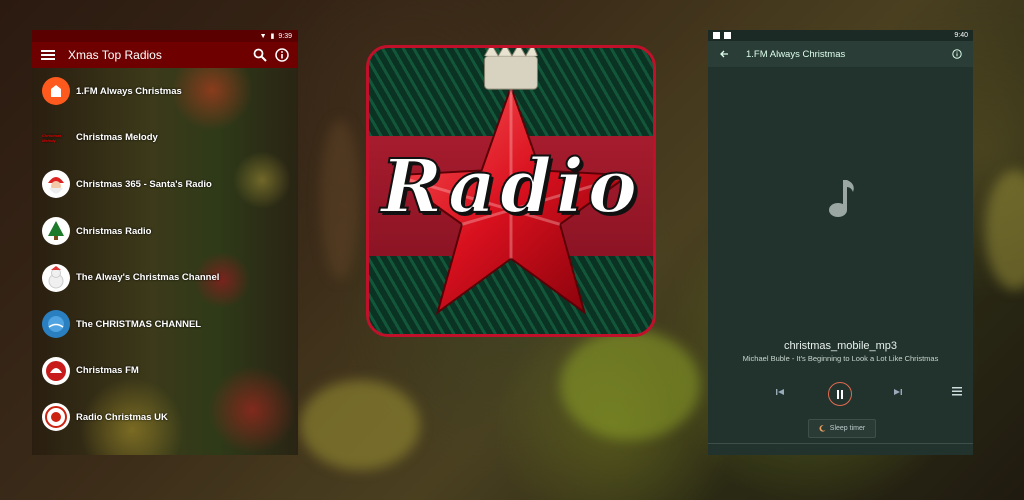 Image resolution: width=1024 pixels, height=500 pixels. What do you see at coordinates (822, 428) in the screenshot?
I see `moon-icon` at bounding box center [822, 428].